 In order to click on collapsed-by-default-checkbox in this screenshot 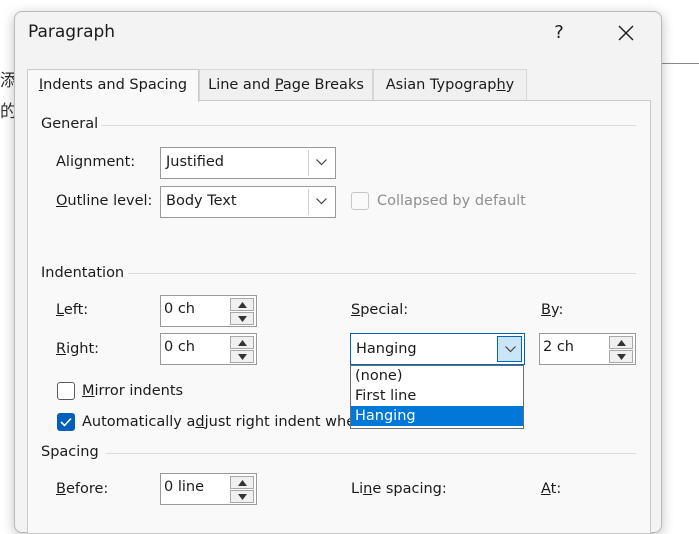, I will do `click(360, 201)`.